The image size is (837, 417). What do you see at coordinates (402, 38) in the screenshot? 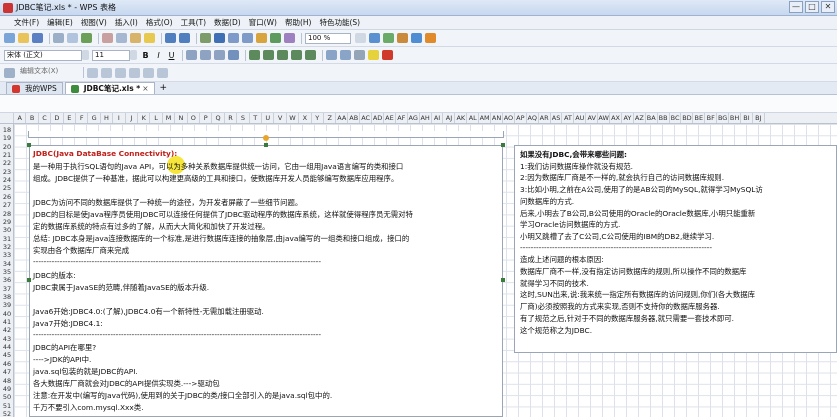
I see `tools-icon` at bounding box center [402, 38].